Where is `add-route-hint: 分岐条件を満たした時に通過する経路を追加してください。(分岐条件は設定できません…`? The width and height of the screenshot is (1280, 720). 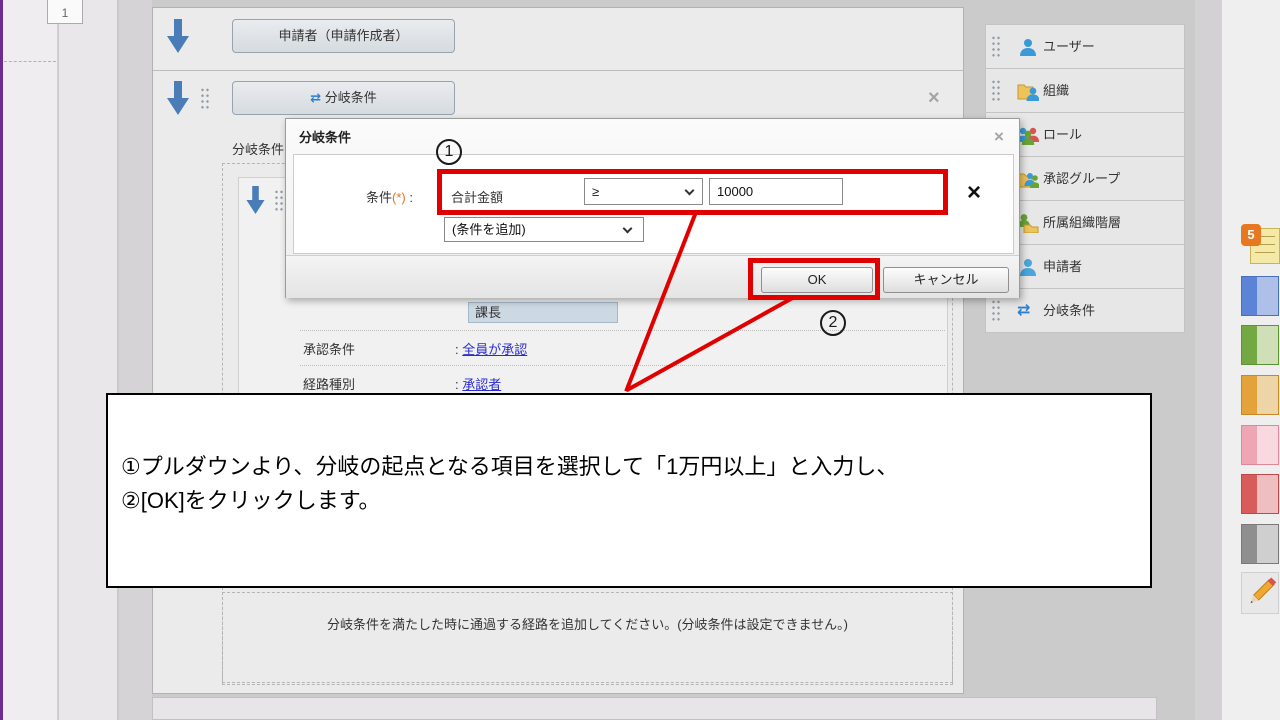
add-route-hint: 分岐条件を満たした時に通過する経路を追加してください。(分岐条件は設定できません… is located at coordinates (587, 637).